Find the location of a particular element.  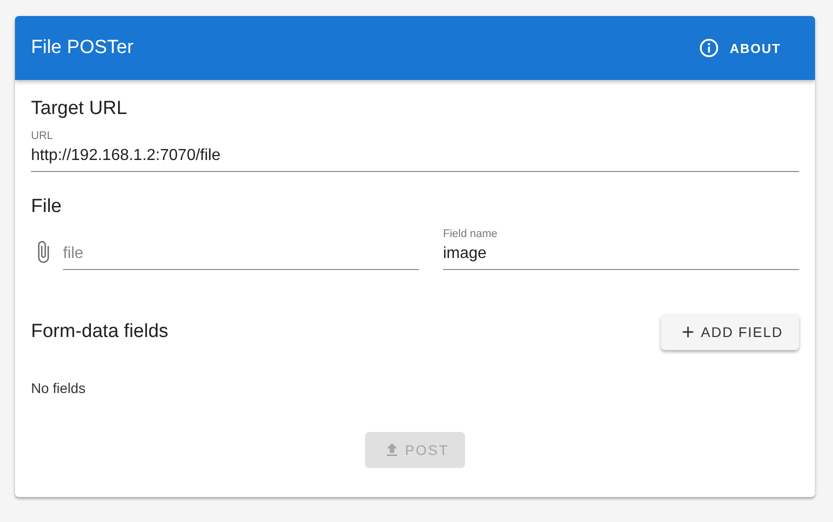

url-field: http://192.168.1.2:7070/file is located at coordinates (415, 157).